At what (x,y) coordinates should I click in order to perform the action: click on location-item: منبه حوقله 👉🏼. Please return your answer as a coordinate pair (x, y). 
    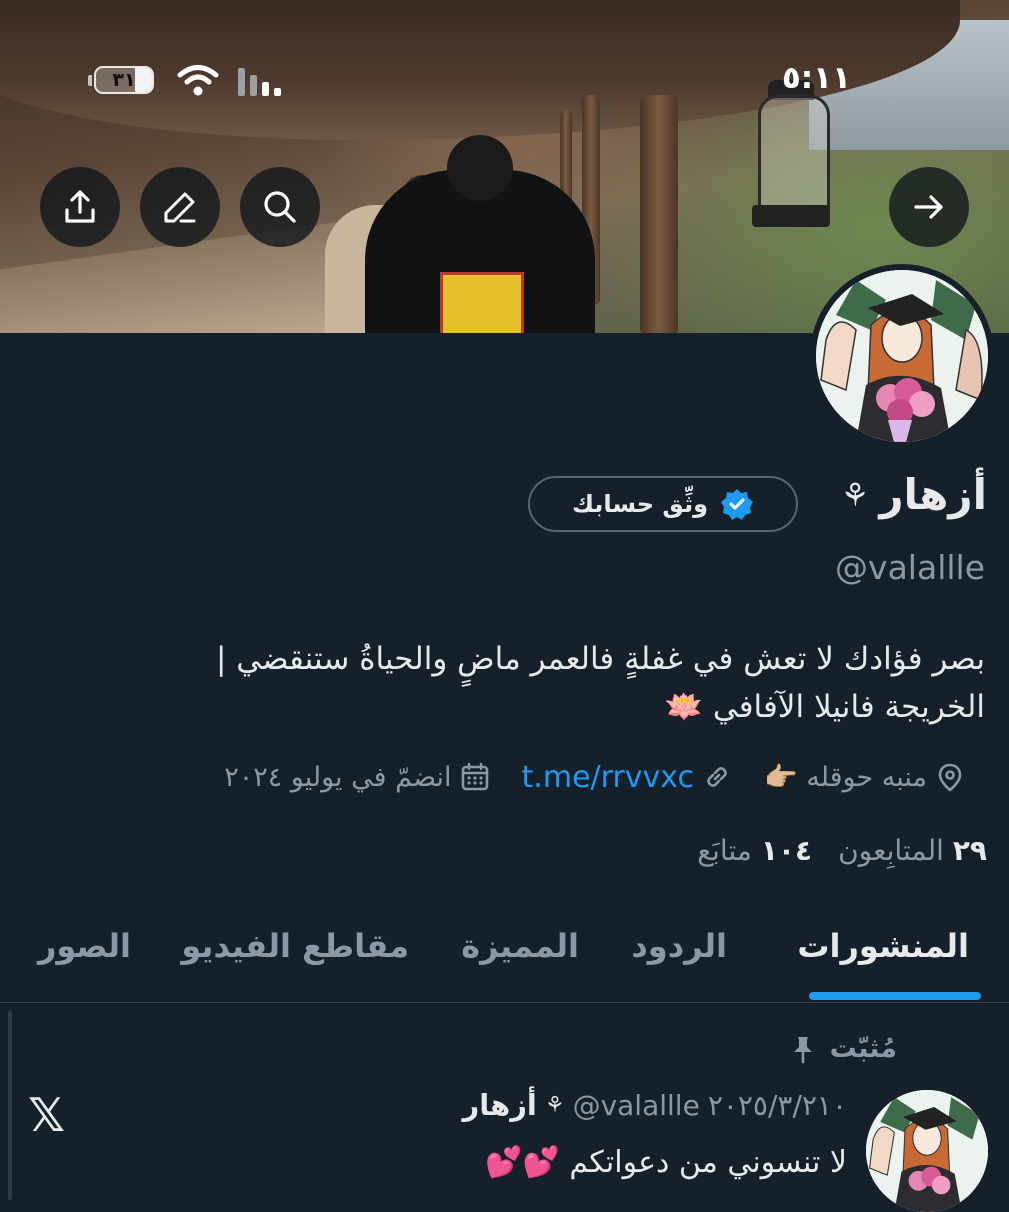
    Looking at the image, I should click on (864, 777).